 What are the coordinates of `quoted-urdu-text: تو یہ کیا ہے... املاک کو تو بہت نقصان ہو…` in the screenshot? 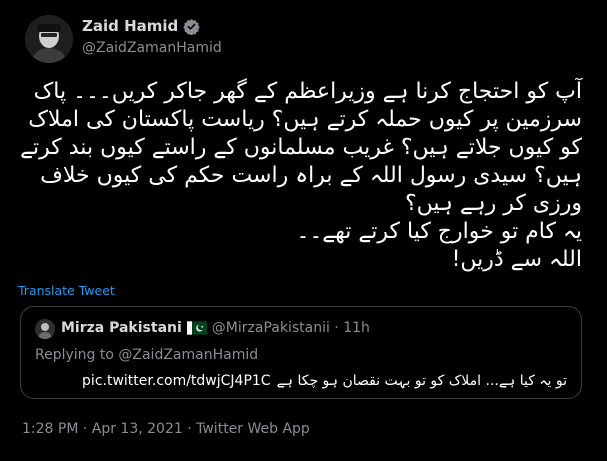 It's located at (421, 381).